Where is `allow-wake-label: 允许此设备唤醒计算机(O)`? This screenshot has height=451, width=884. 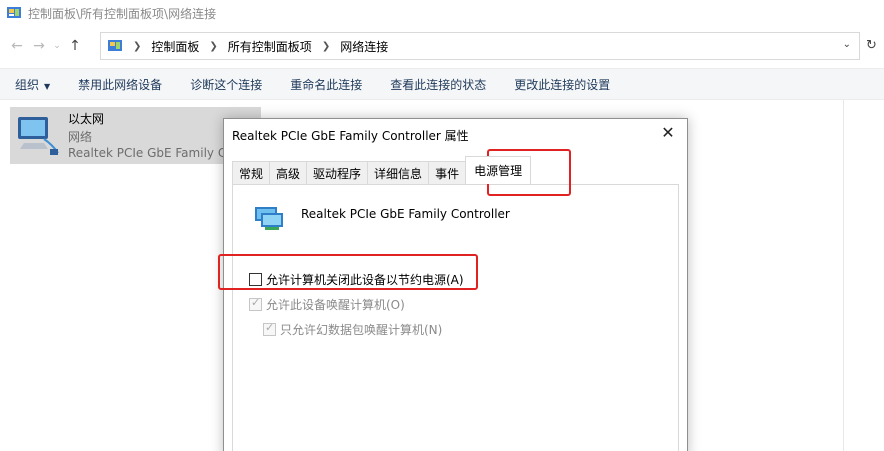 allow-wake-label: 允许此设备唤醒计算机(O) is located at coordinates (335, 305).